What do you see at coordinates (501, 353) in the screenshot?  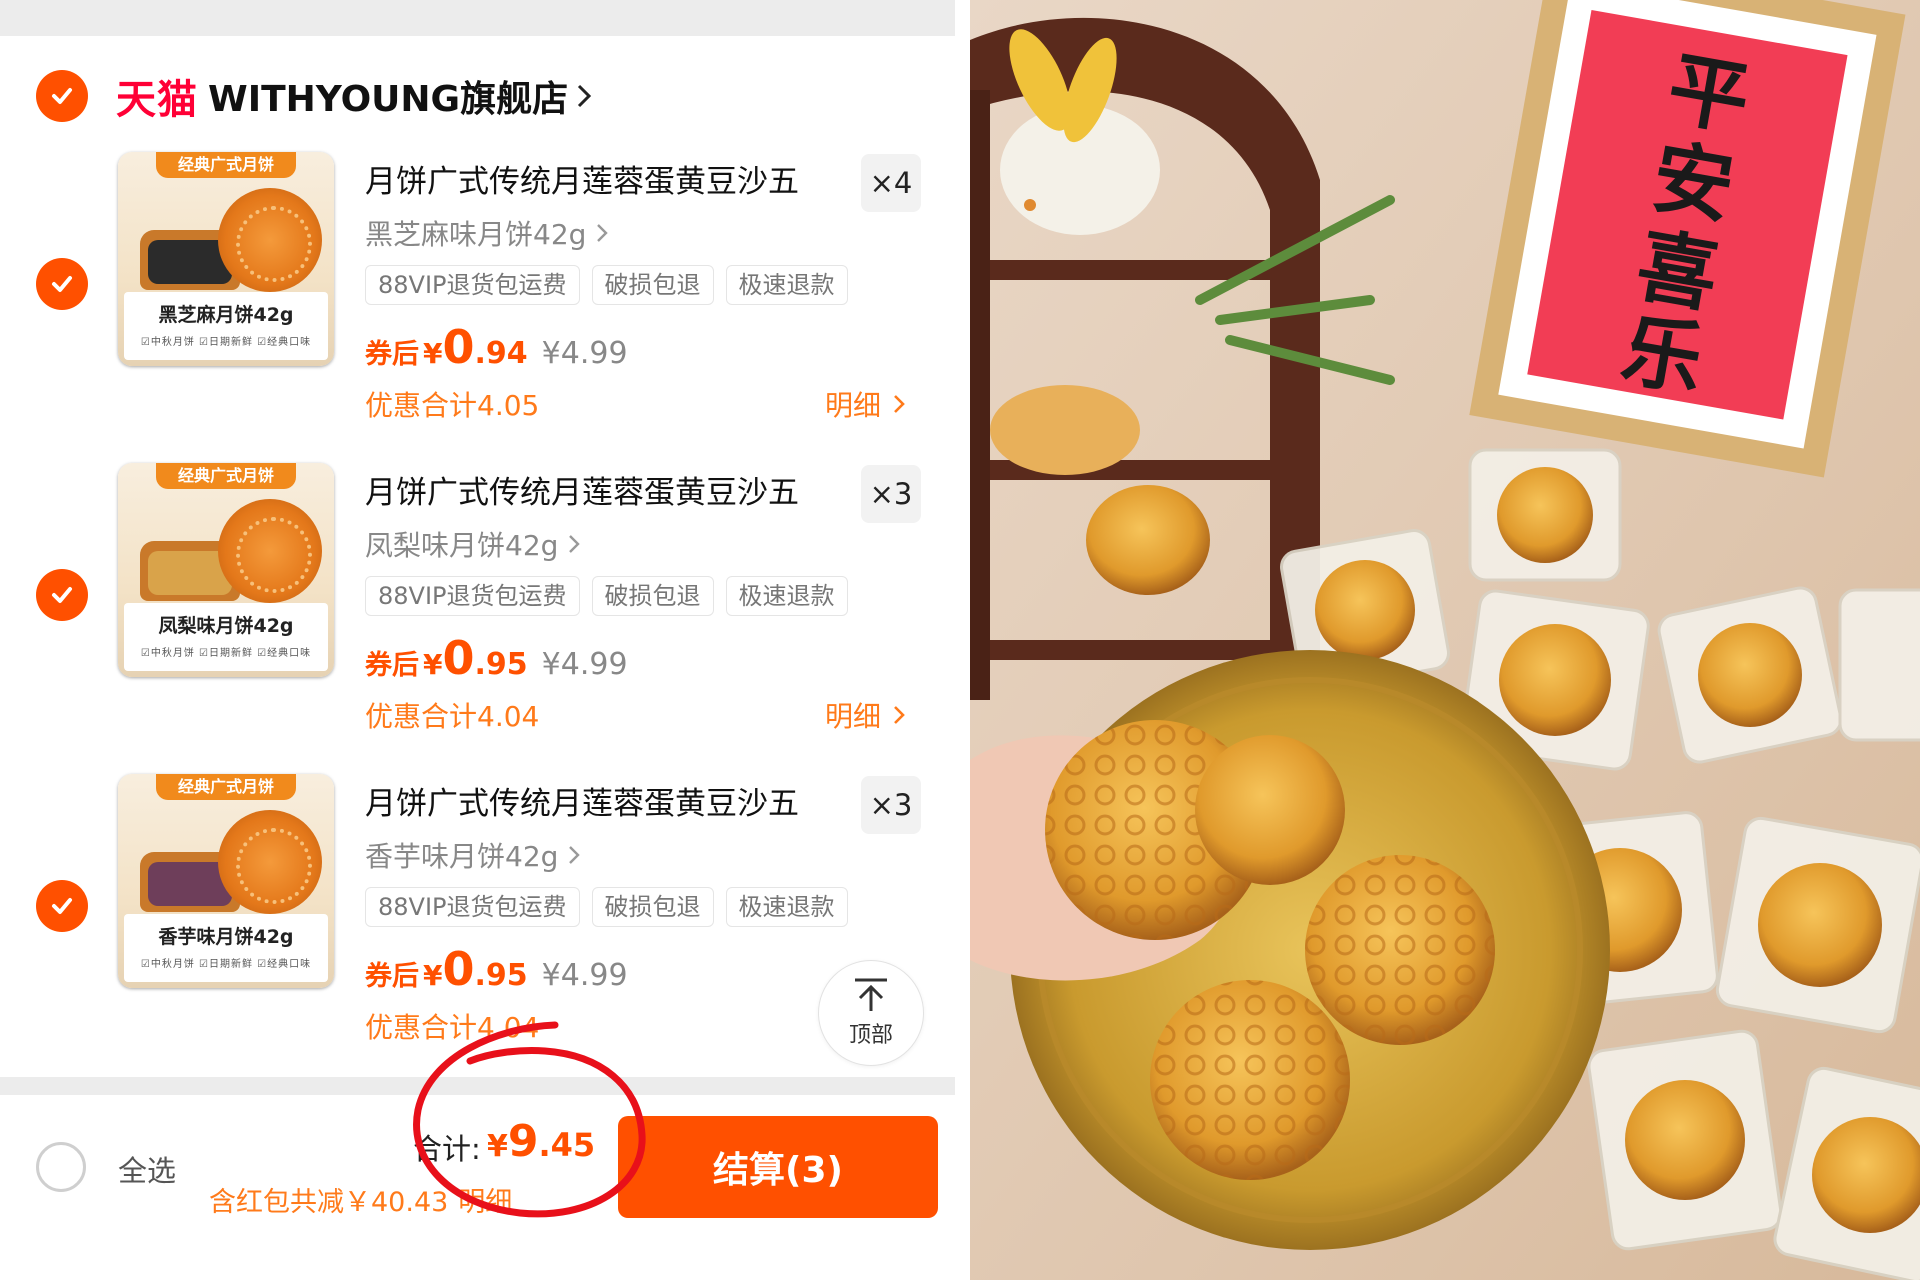 I see `price-decimal: .94` at bounding box center [501, 353].